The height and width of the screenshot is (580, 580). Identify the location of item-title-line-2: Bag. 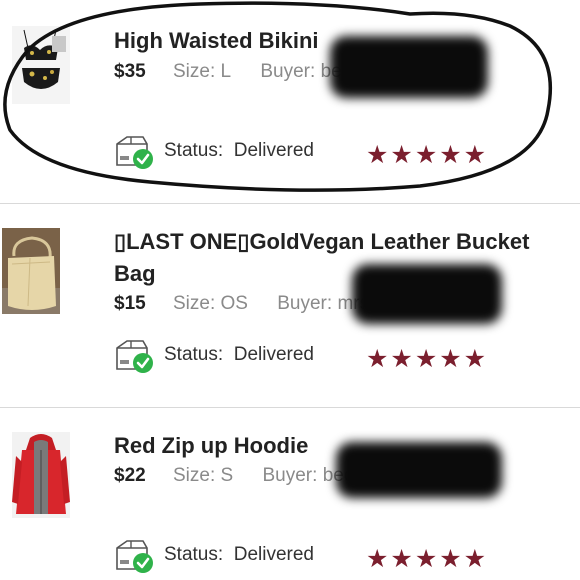
(135, 273).